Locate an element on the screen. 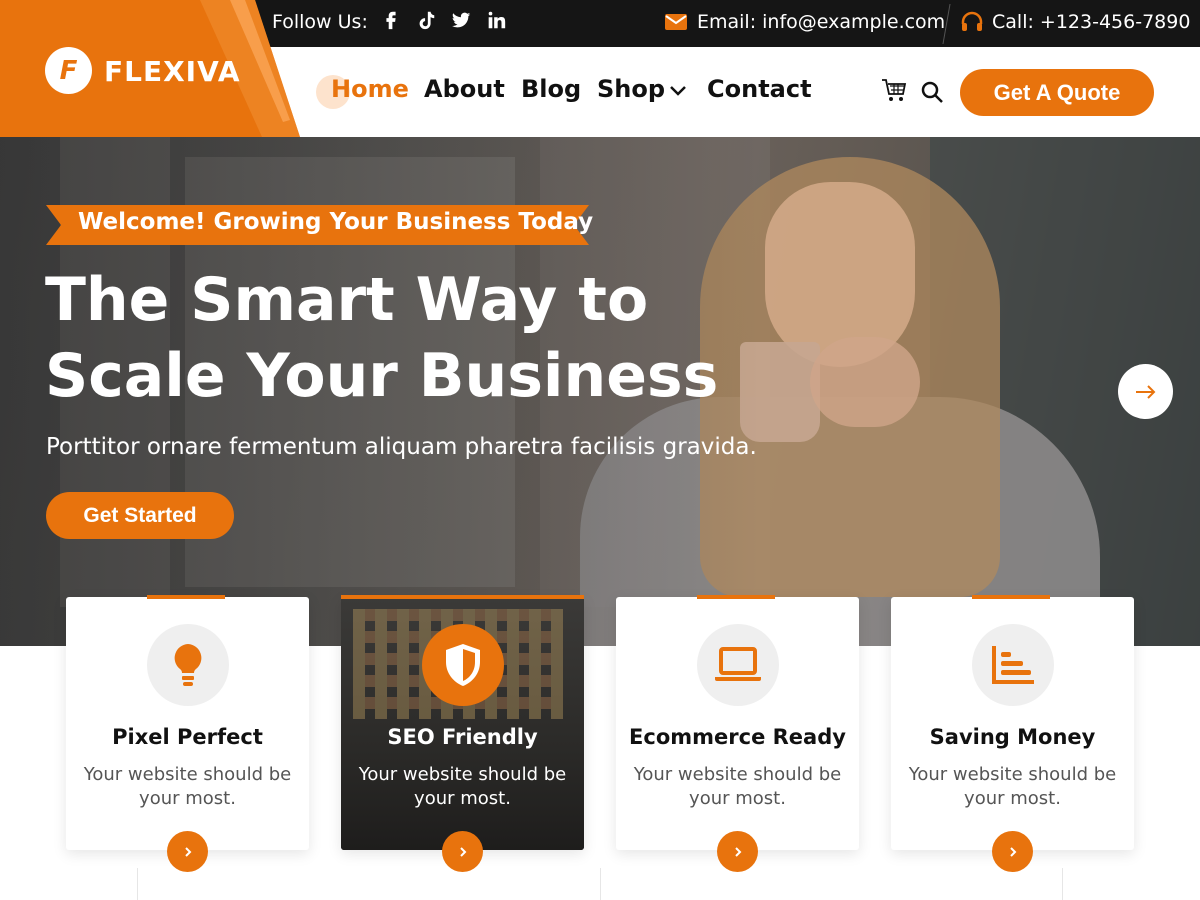 Image resolution: width=1200 pixels, height=900 pixels. lightbulb-icon is located at coordinates (188, 665).